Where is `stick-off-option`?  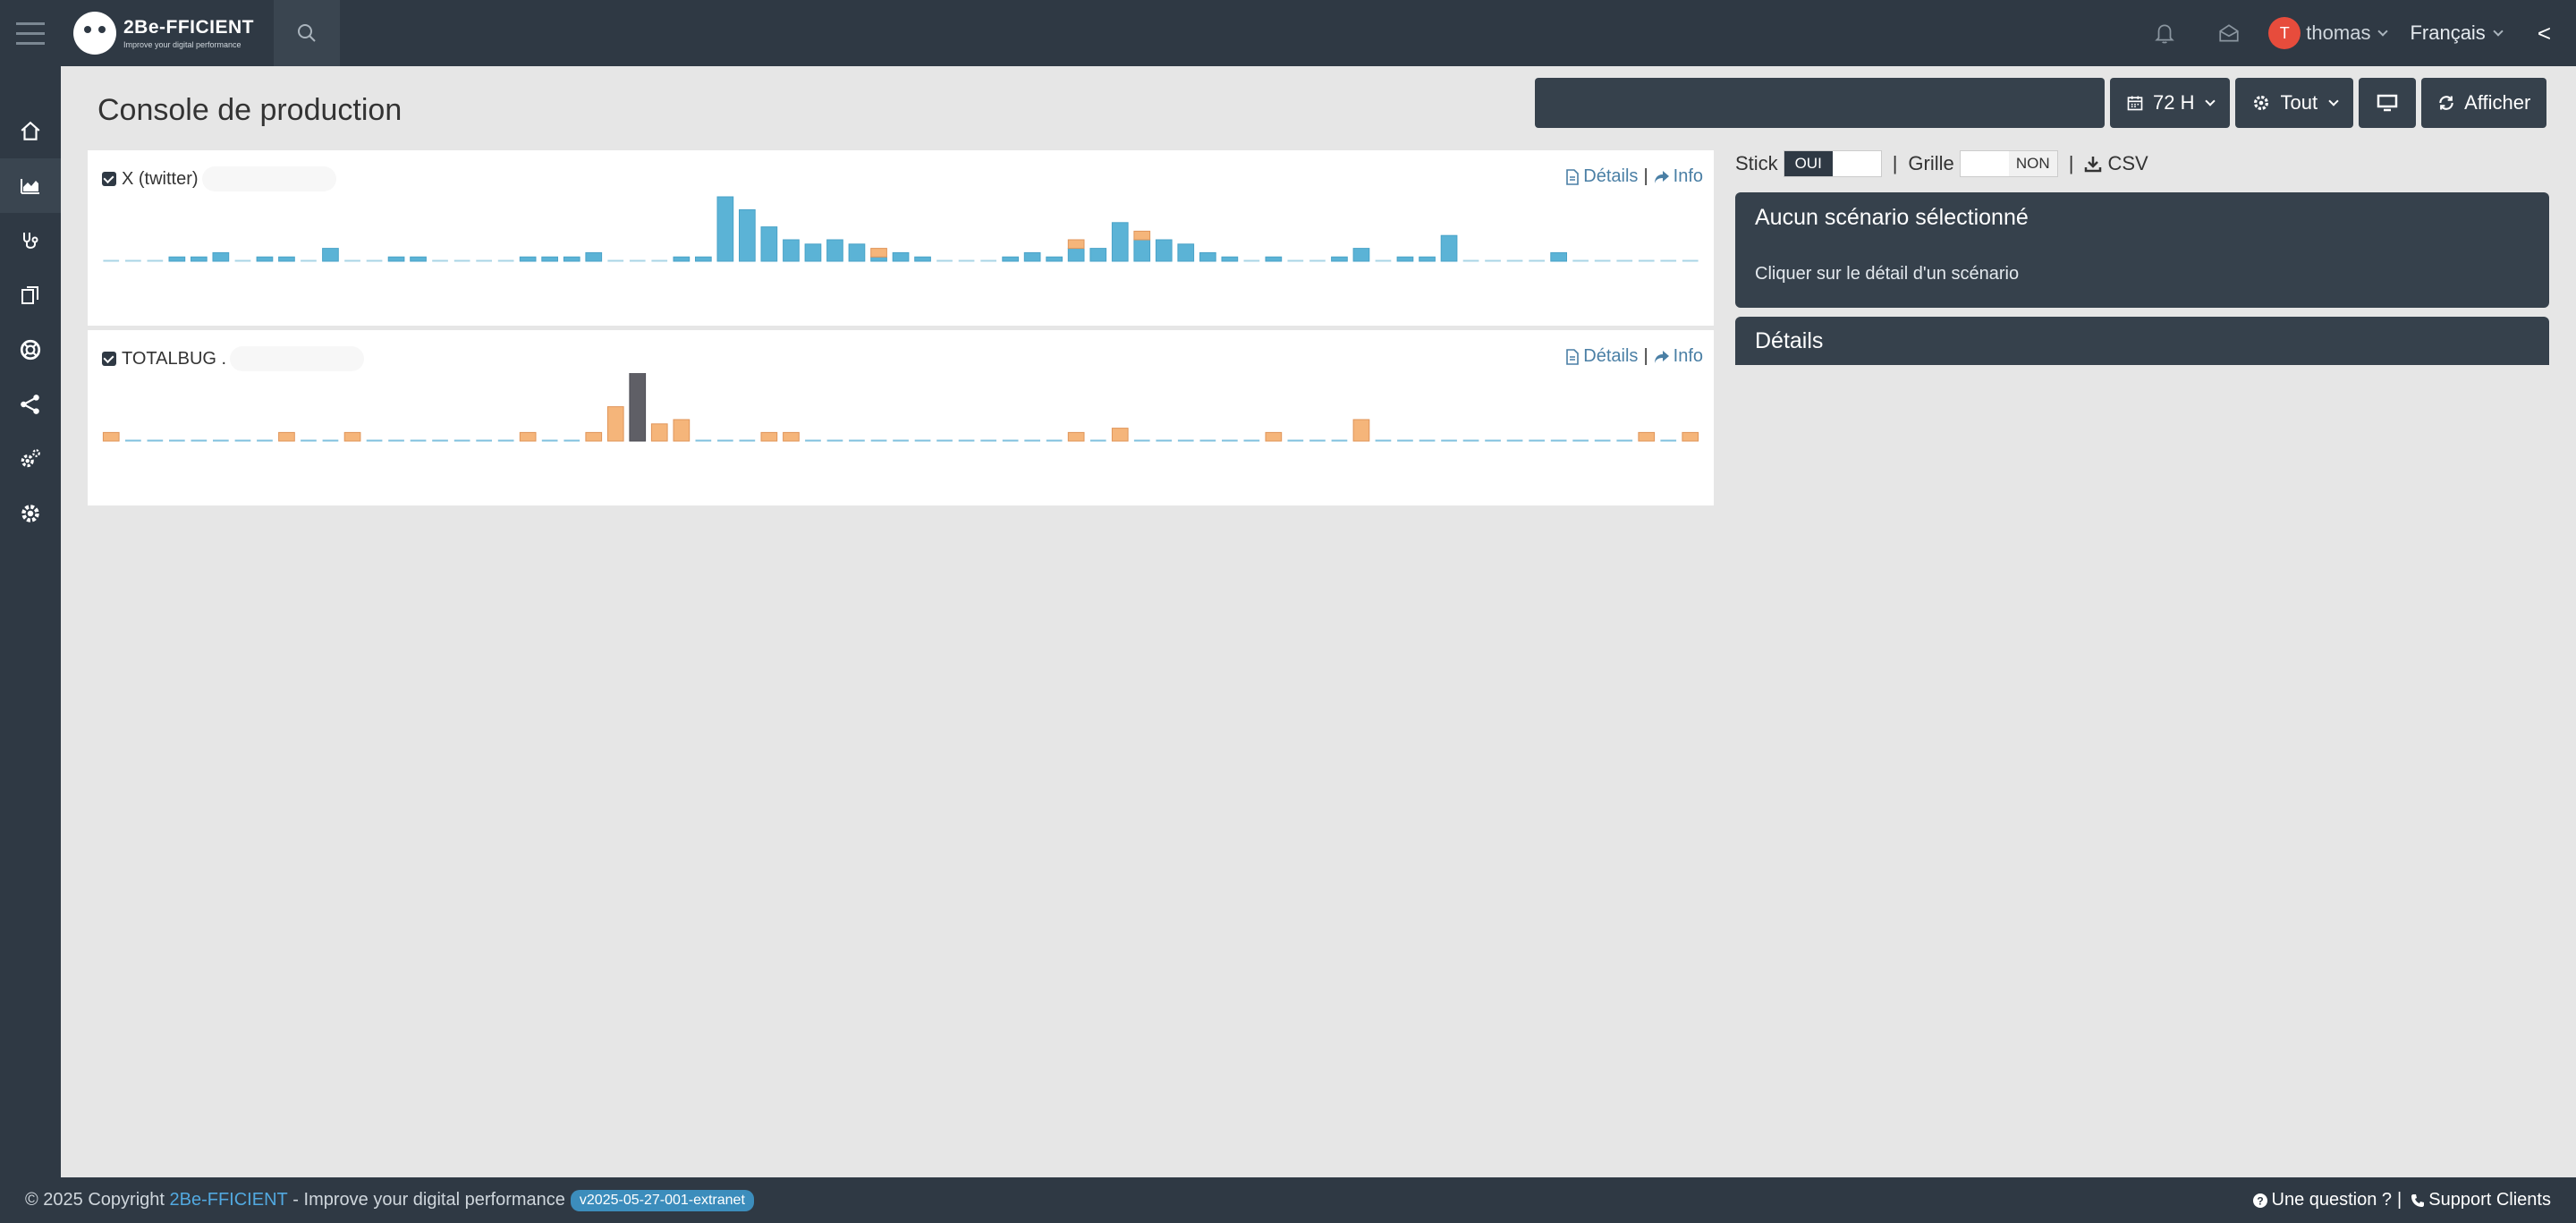
stick-off-option is located at coordinates (1856, 163).